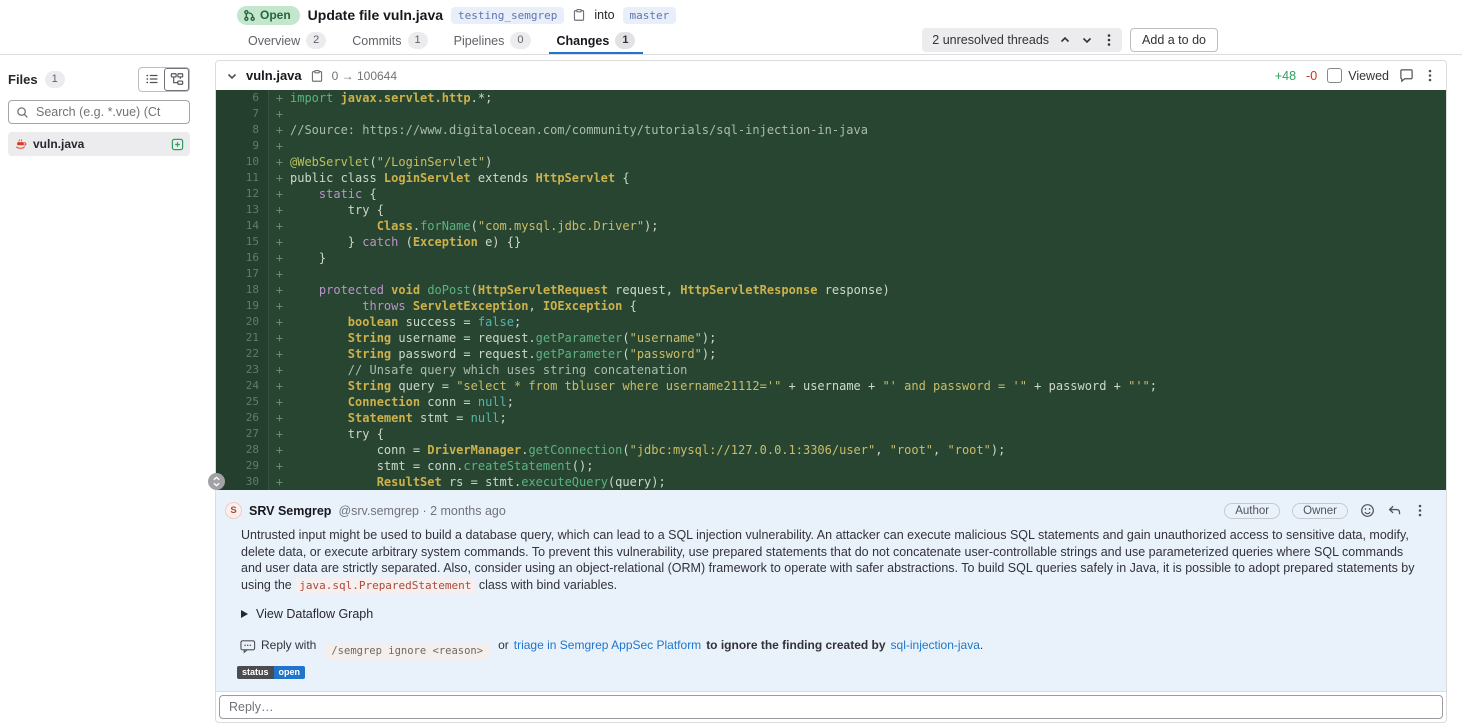 The image size is (1462, 723). I want to click on line-number: 11, so click(242, 178).